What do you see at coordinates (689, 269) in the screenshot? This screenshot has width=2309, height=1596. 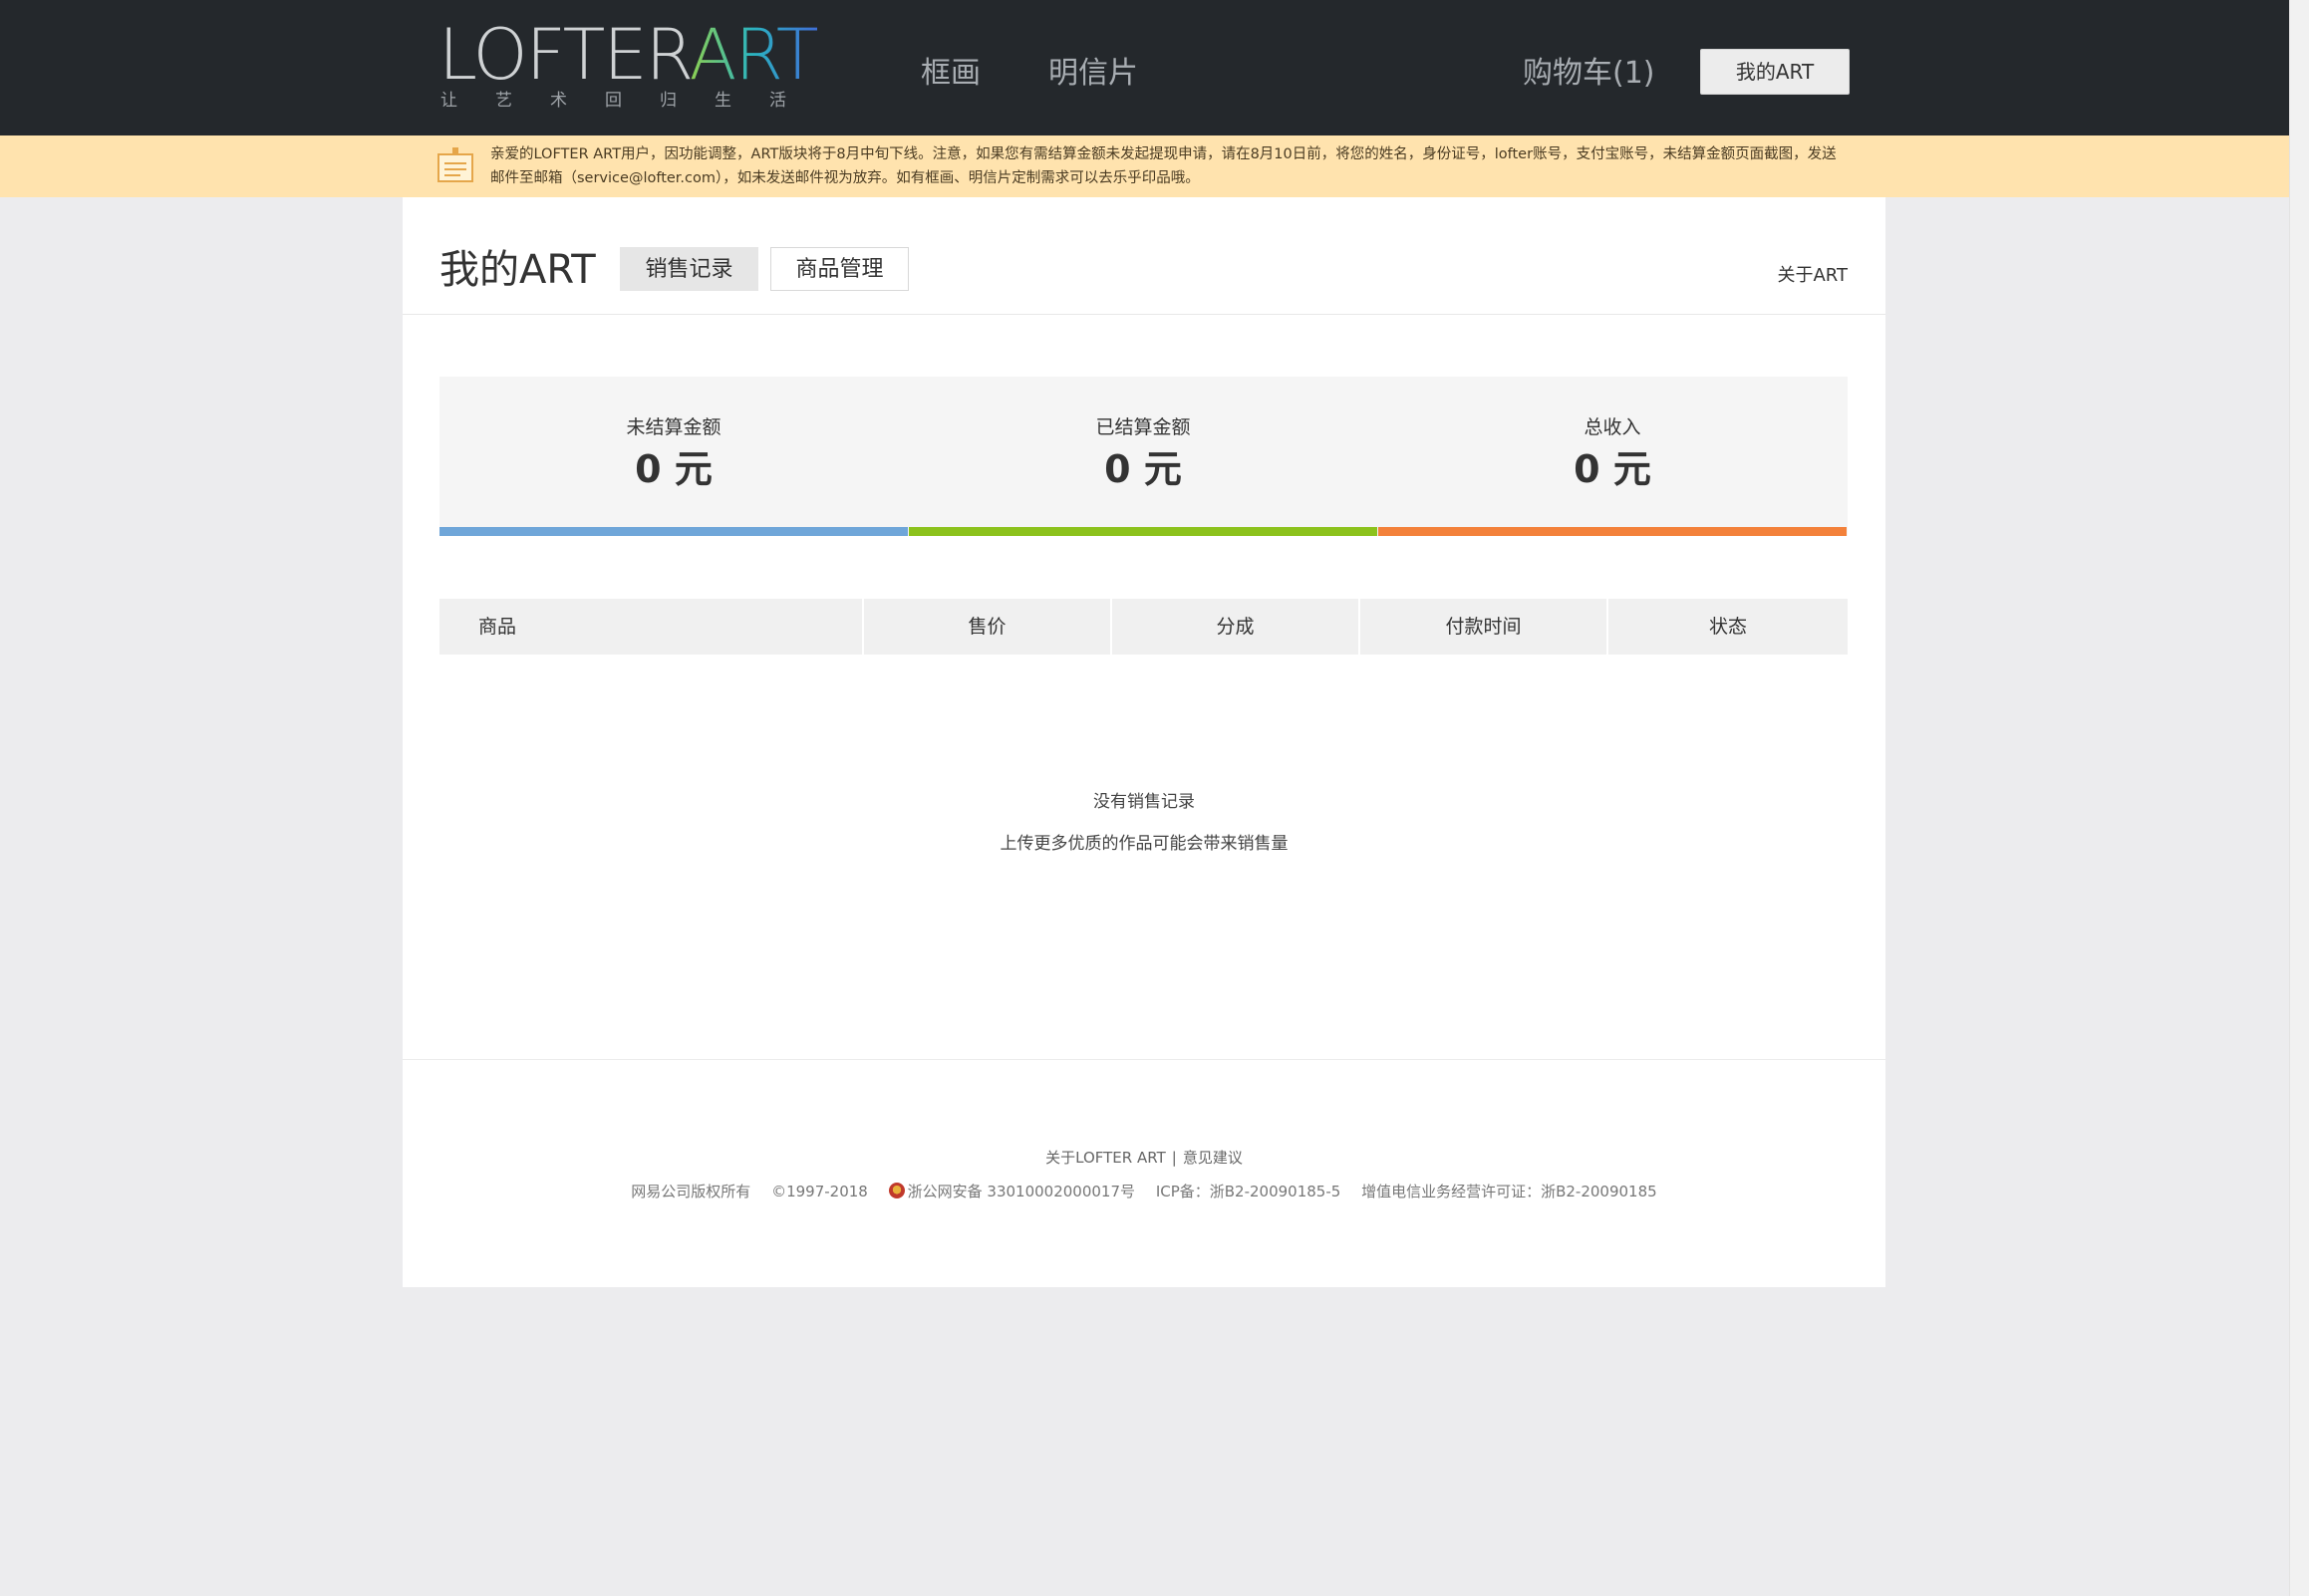 I see `tab-sales-records: 销售记录` at bounding box center [689, 269].